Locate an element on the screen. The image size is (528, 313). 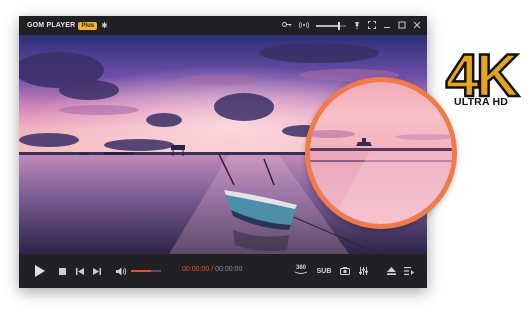
next-button is located at coordinates (97, 271).